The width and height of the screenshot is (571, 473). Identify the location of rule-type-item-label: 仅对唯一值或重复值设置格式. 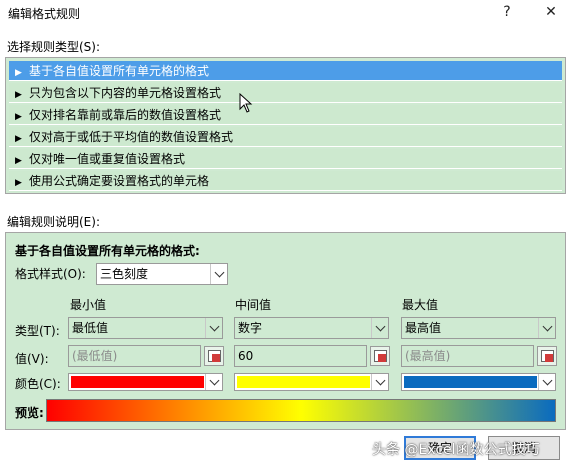
(107, 159).